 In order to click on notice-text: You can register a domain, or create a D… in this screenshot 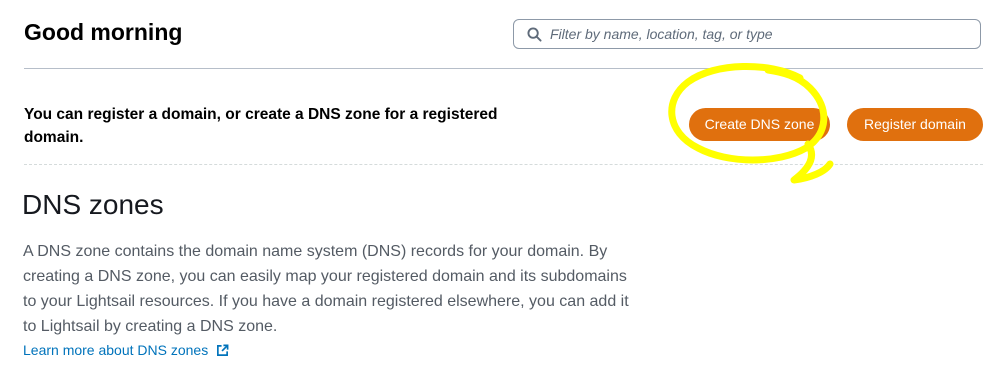, I will do `click(261, 126)`.